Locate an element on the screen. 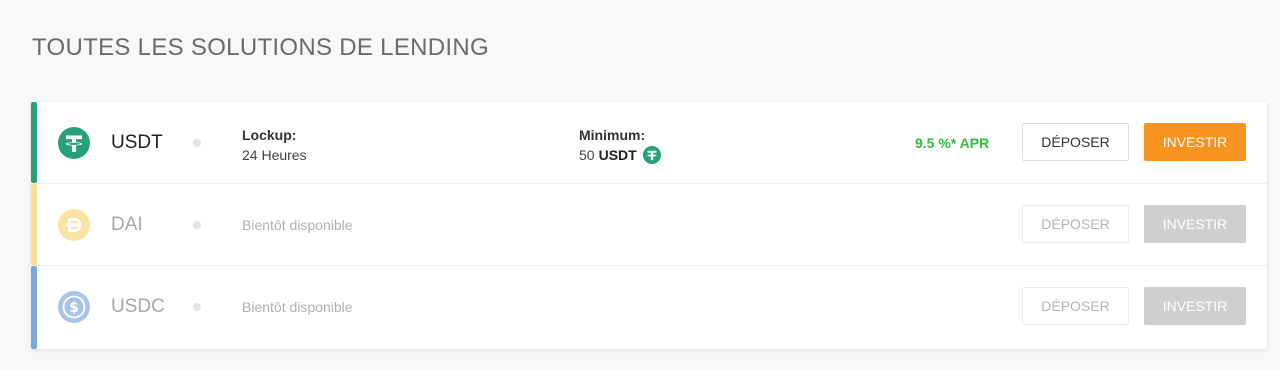 The image size is (1280, 369). minimum-currency: USDT is located at coordinates (617, 155).